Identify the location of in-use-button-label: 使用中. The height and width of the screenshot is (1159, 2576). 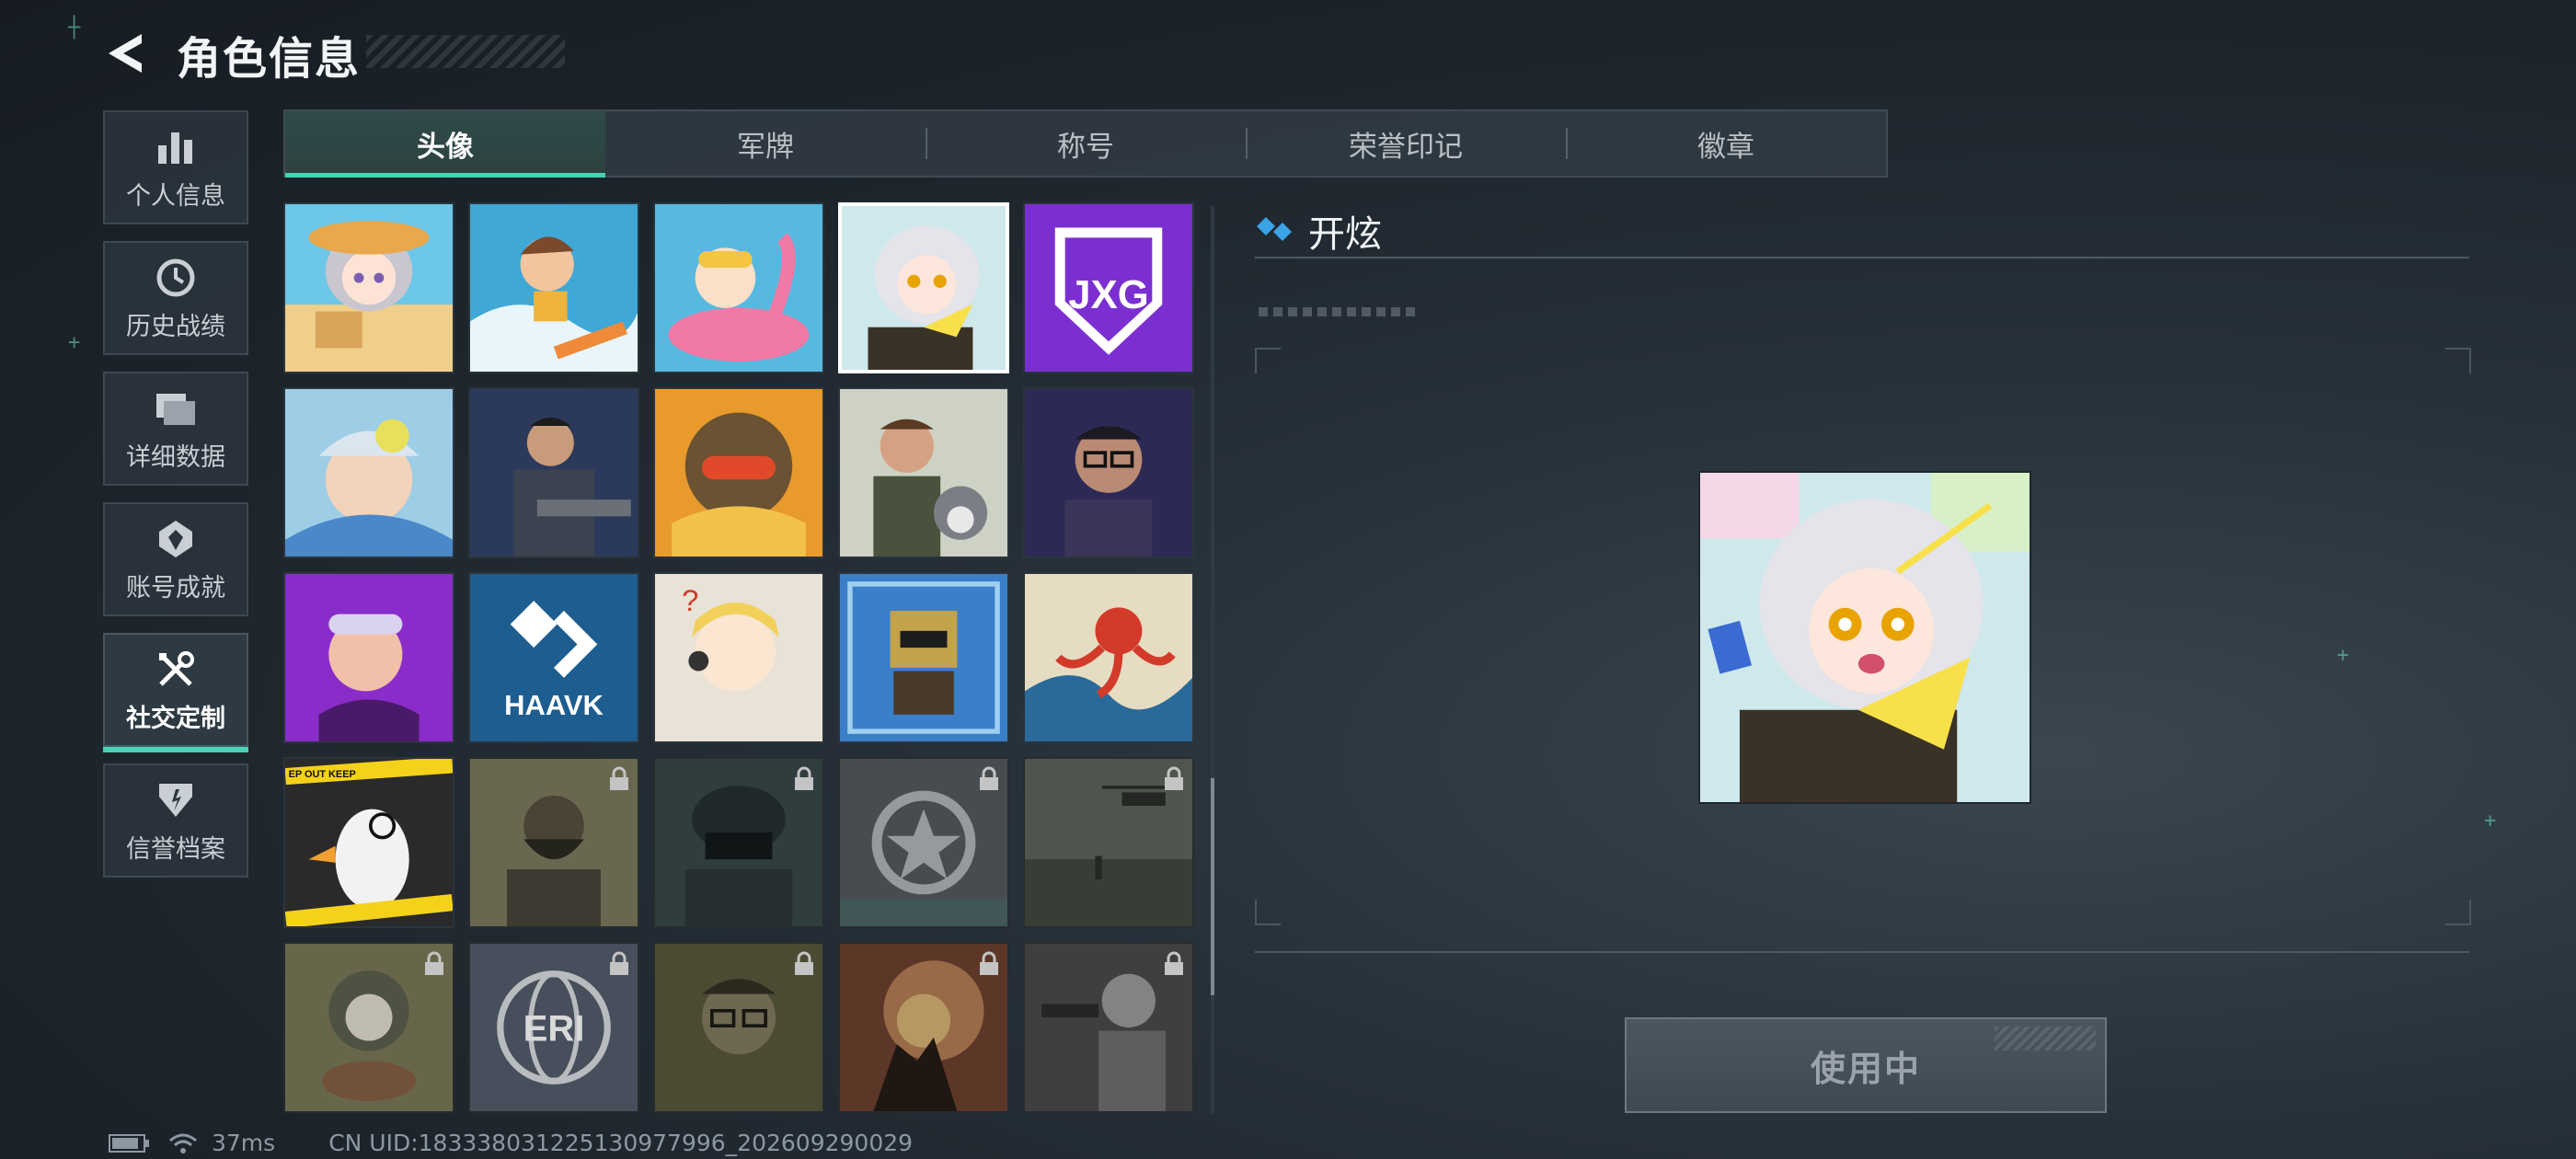
(1865, 1068).